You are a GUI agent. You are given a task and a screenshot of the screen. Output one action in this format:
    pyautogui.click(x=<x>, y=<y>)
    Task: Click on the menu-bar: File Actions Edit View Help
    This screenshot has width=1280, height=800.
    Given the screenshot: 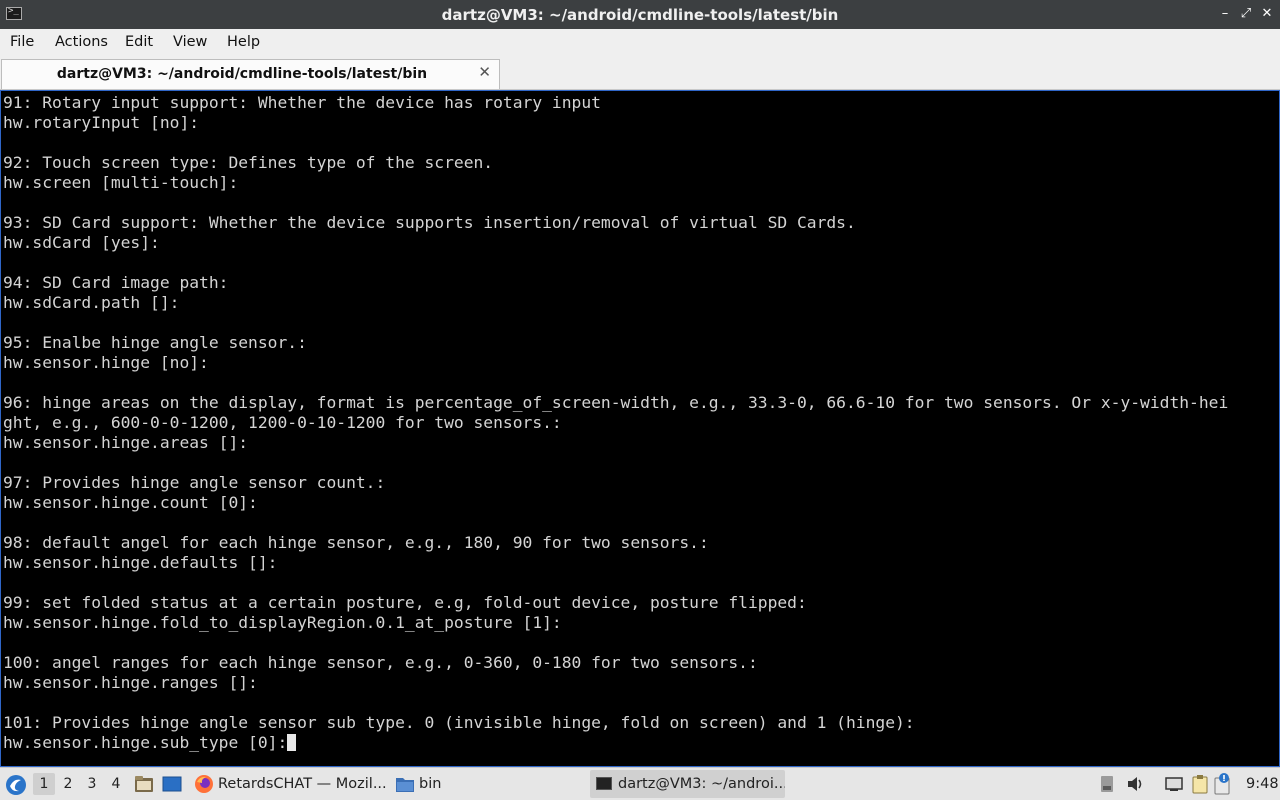 What is the action you would take?
    pyautogui.click(x=640, y=43)
    